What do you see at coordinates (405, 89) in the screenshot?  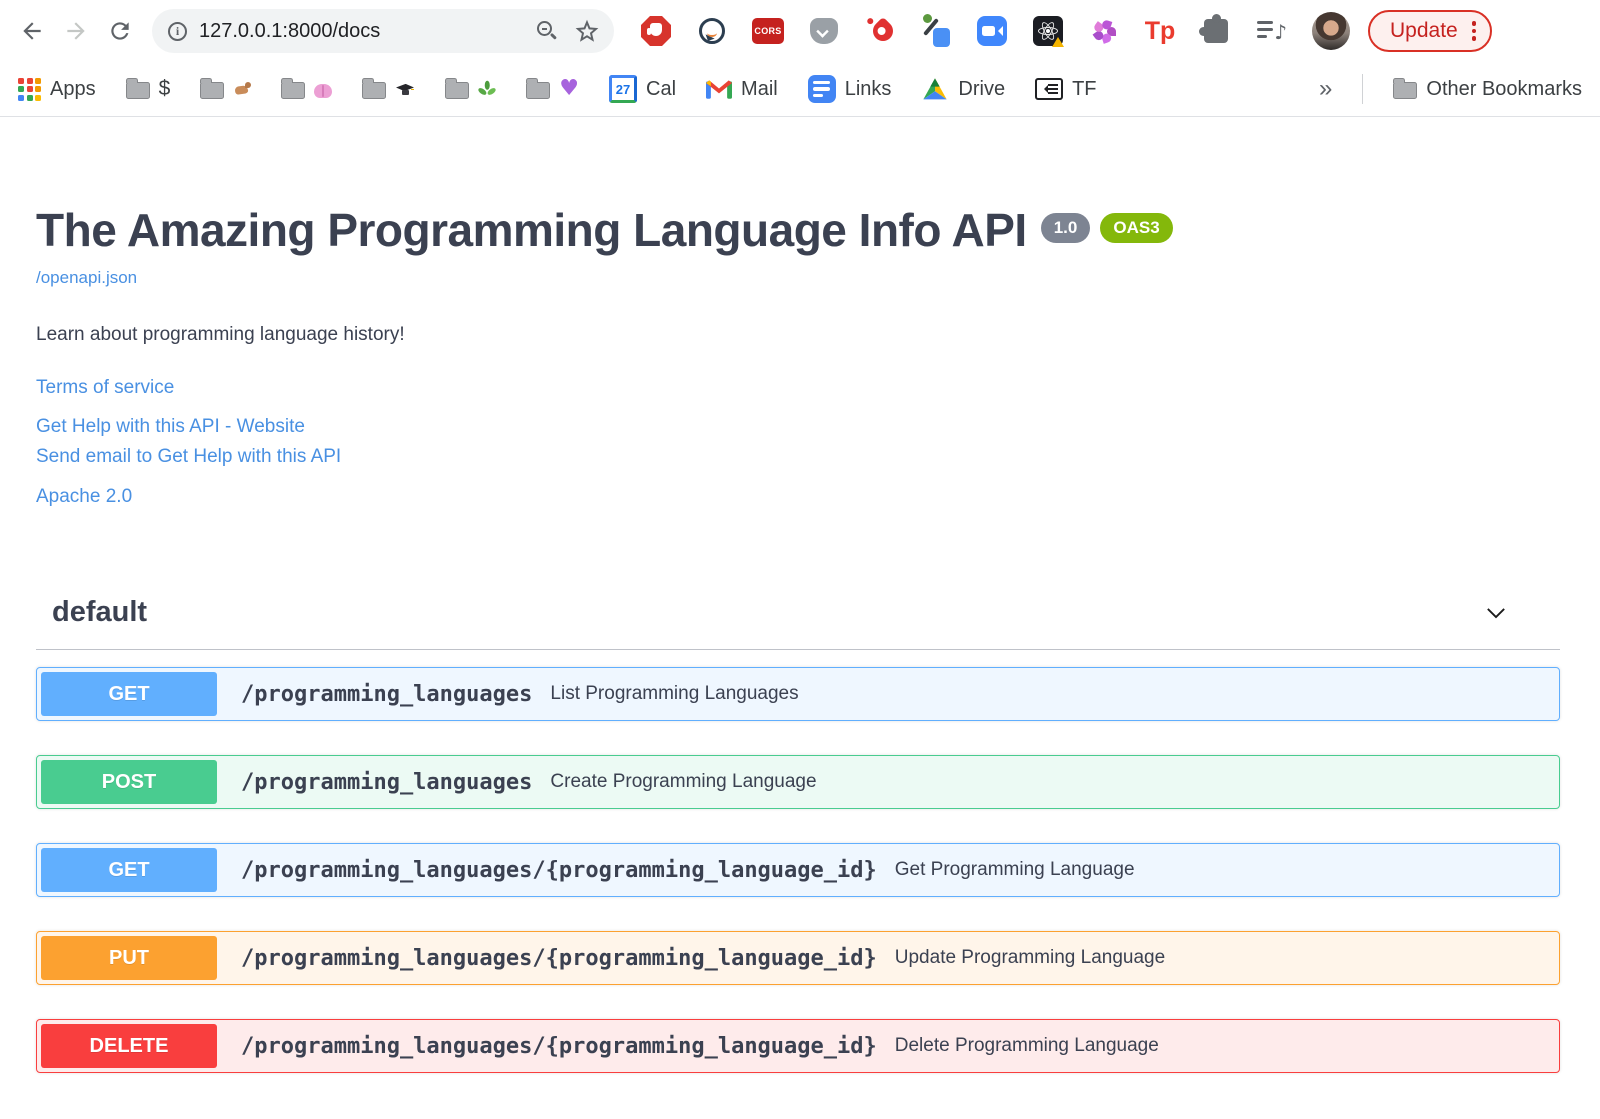 I see `graduation-cap-icon` at bounding box center [405, 89].